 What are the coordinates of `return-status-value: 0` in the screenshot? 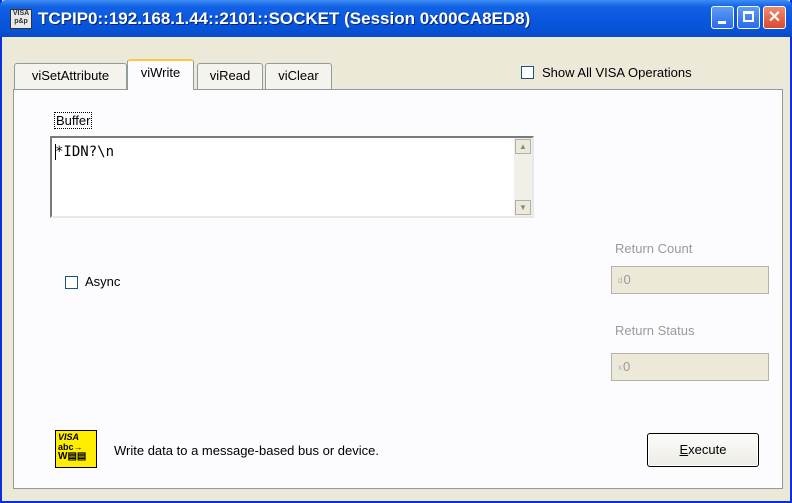 It's located at (627, 366).